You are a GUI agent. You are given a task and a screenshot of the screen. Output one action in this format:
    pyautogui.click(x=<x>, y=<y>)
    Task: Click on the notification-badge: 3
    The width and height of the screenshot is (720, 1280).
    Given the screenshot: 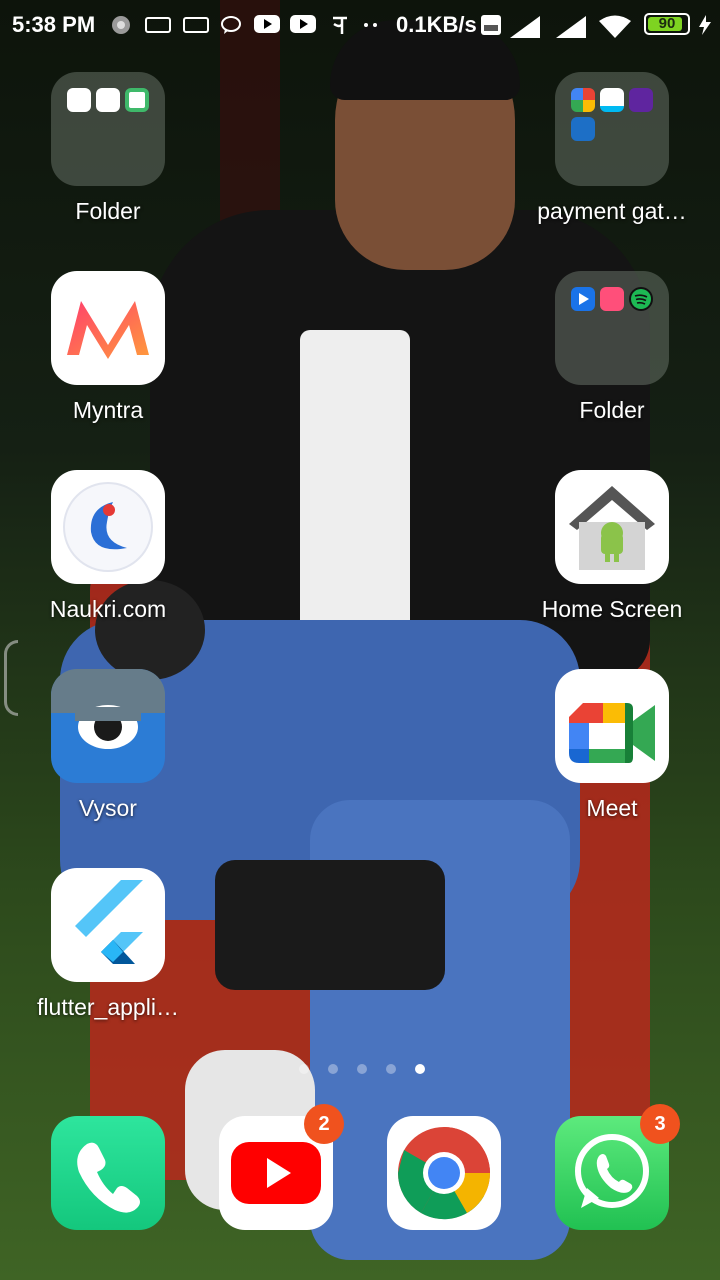 What is the action you would take?
    pyautogui.click(x=660, y=1124)
    